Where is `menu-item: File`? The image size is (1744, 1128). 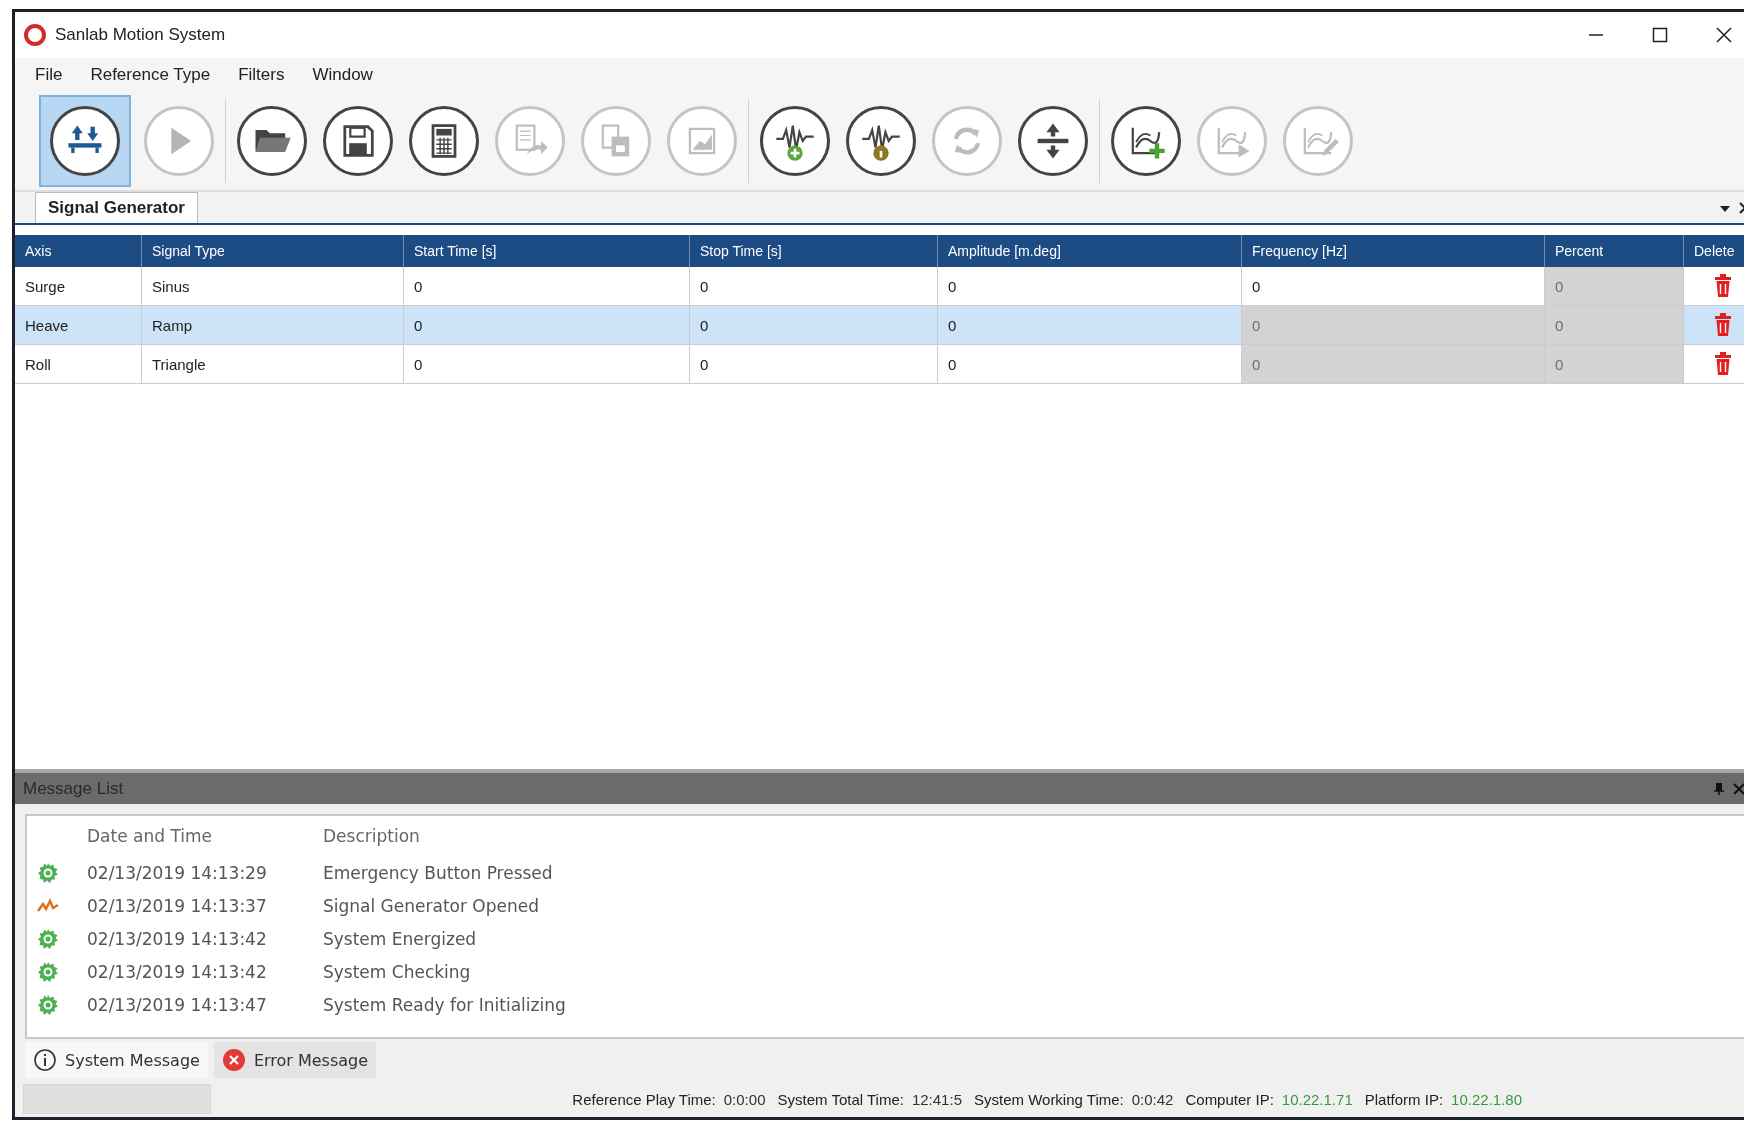 menu-item: File is located at coordinates (49, 75).